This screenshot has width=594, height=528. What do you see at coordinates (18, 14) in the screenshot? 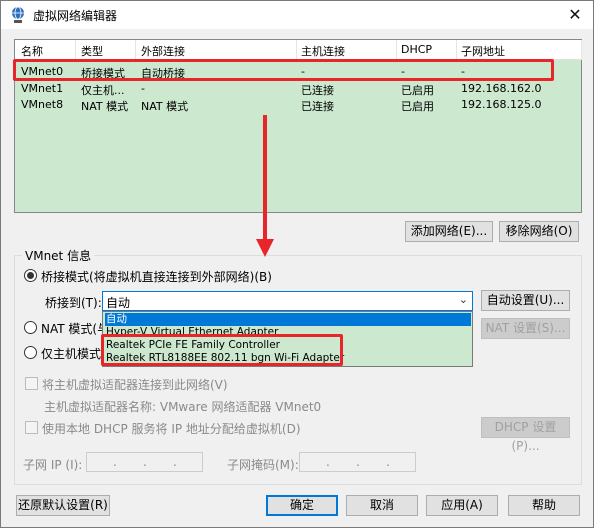
I see `network-globe-icon` at bounding box center [18, 14].